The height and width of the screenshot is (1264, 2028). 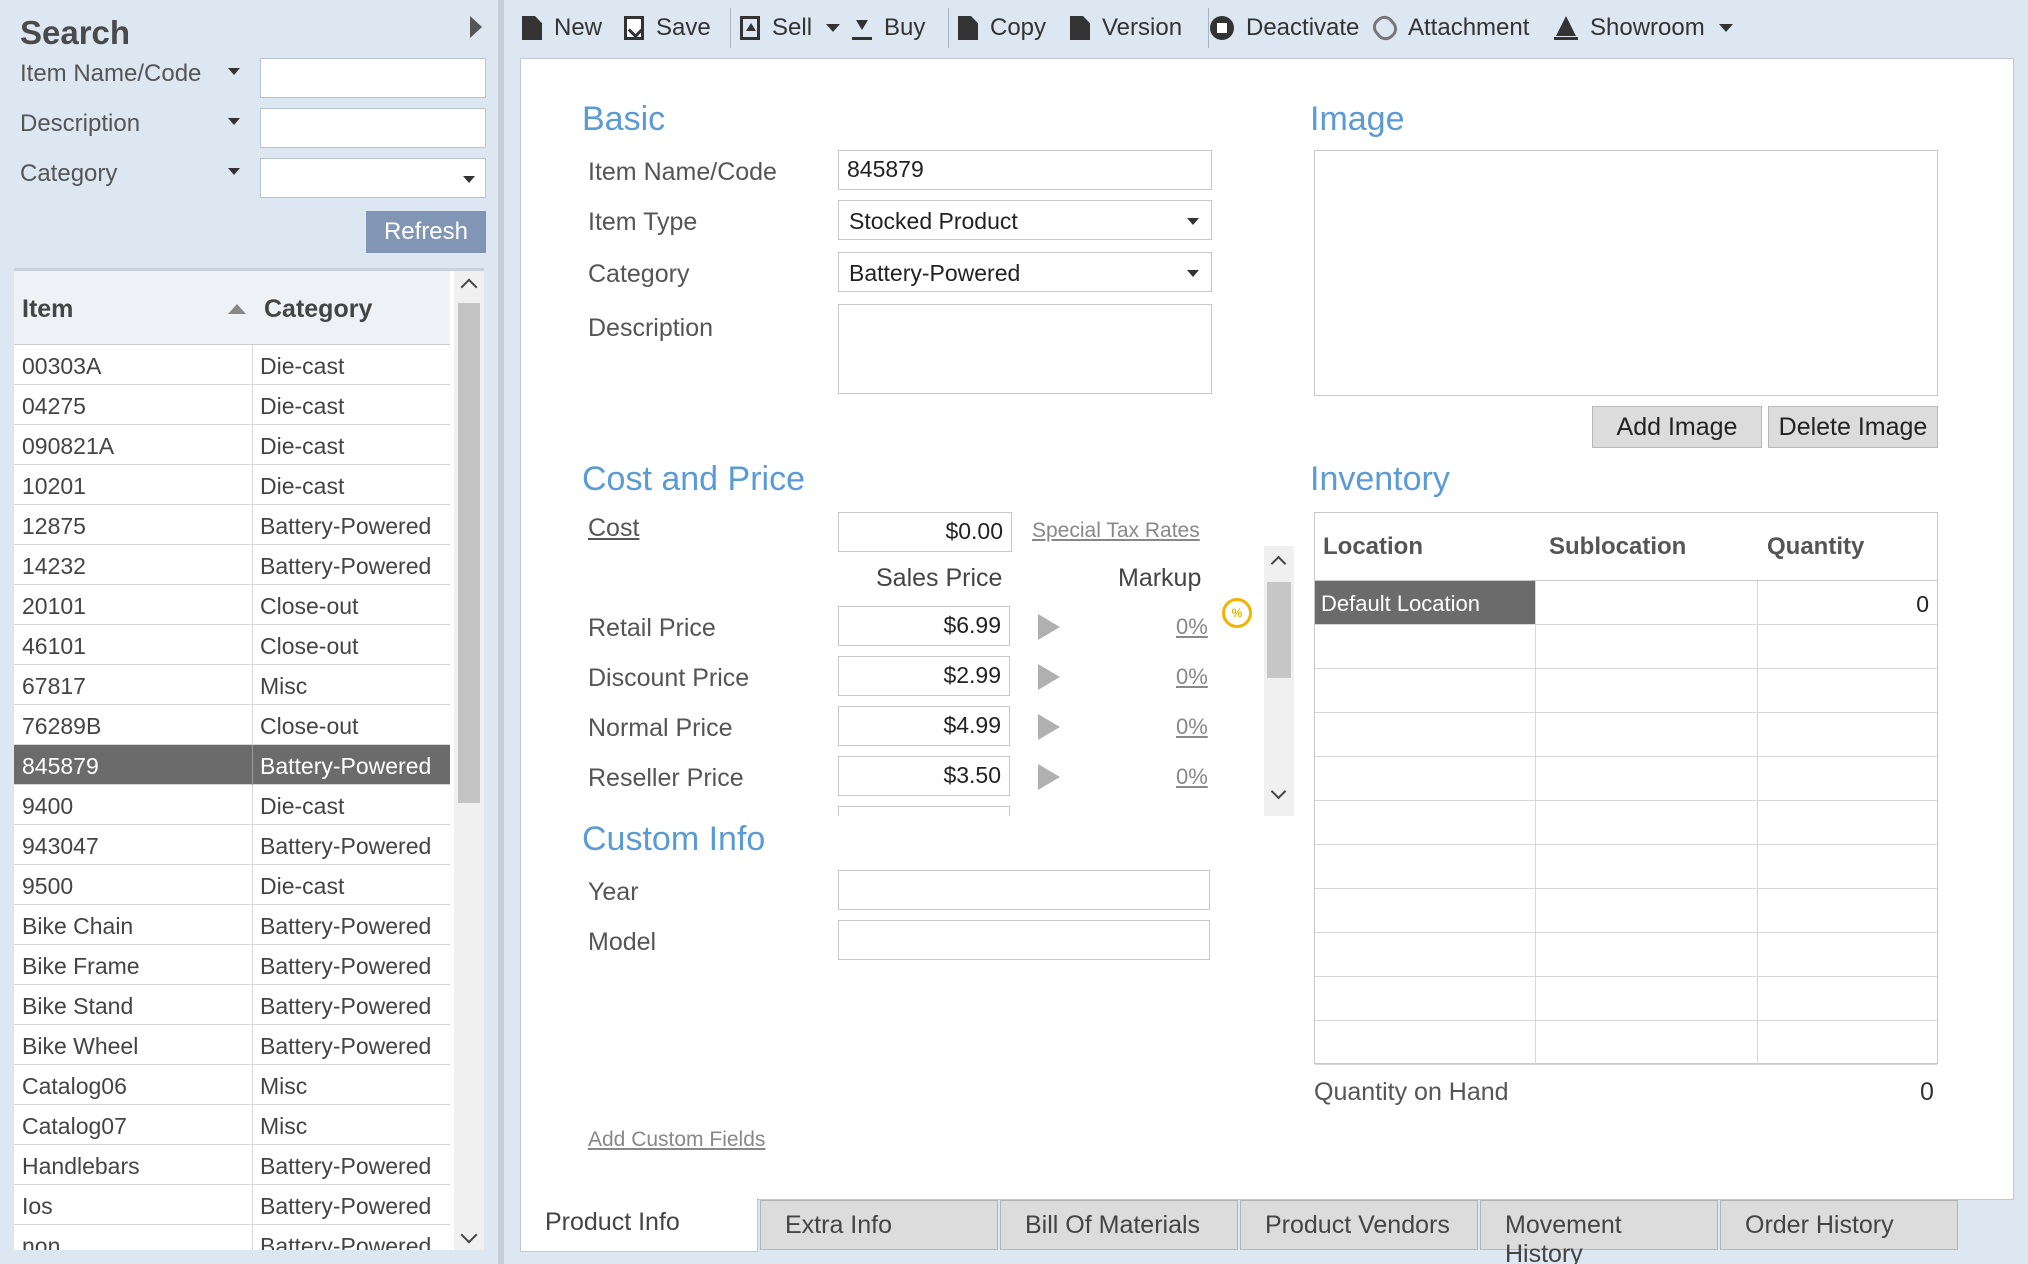 What do you see at coordinates (925, 532) in the screenshot?
I see `cost-input: $0.00` at bounding box center [925, 532].